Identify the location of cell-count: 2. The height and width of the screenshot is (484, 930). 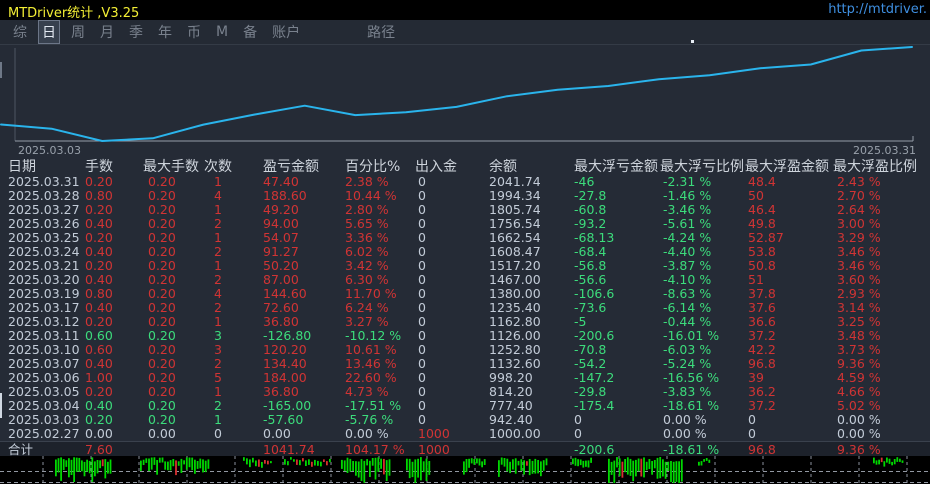
(218, 251).